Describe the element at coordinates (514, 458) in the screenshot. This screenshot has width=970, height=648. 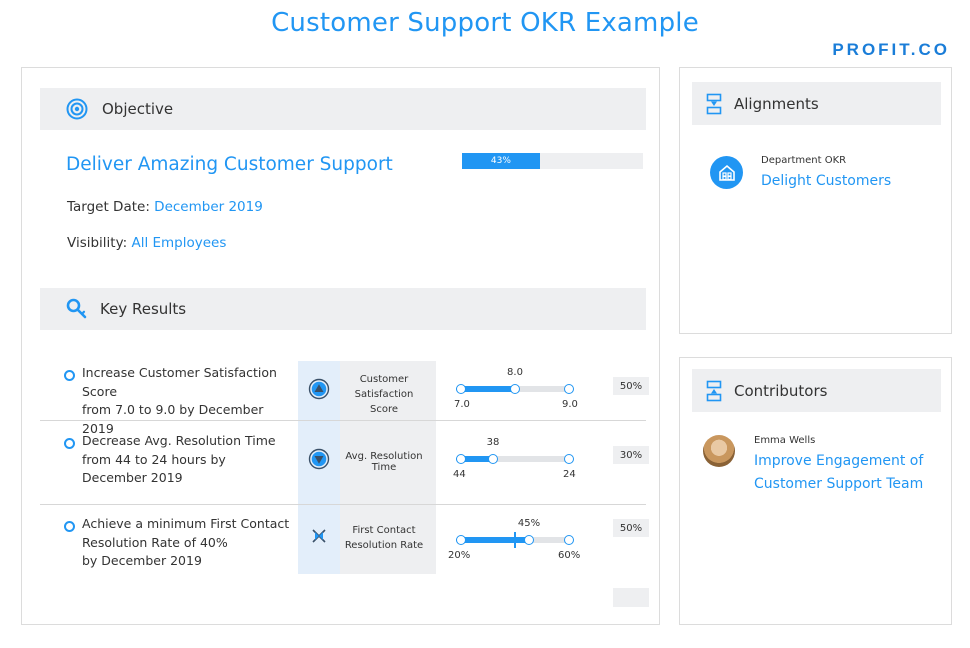
I see `kr-progress-slider: 38 44 24` at that location.